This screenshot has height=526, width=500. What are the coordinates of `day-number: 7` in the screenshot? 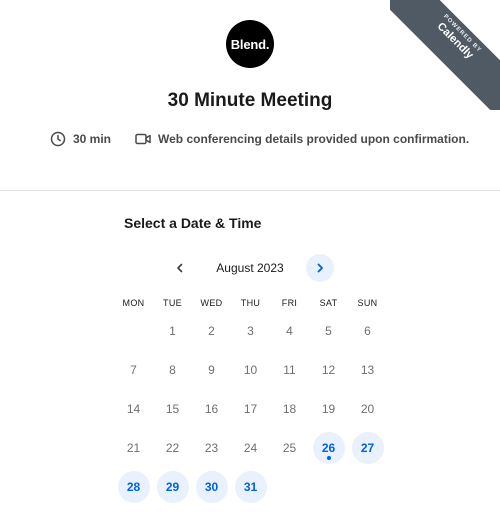 It's located at (133, 369).